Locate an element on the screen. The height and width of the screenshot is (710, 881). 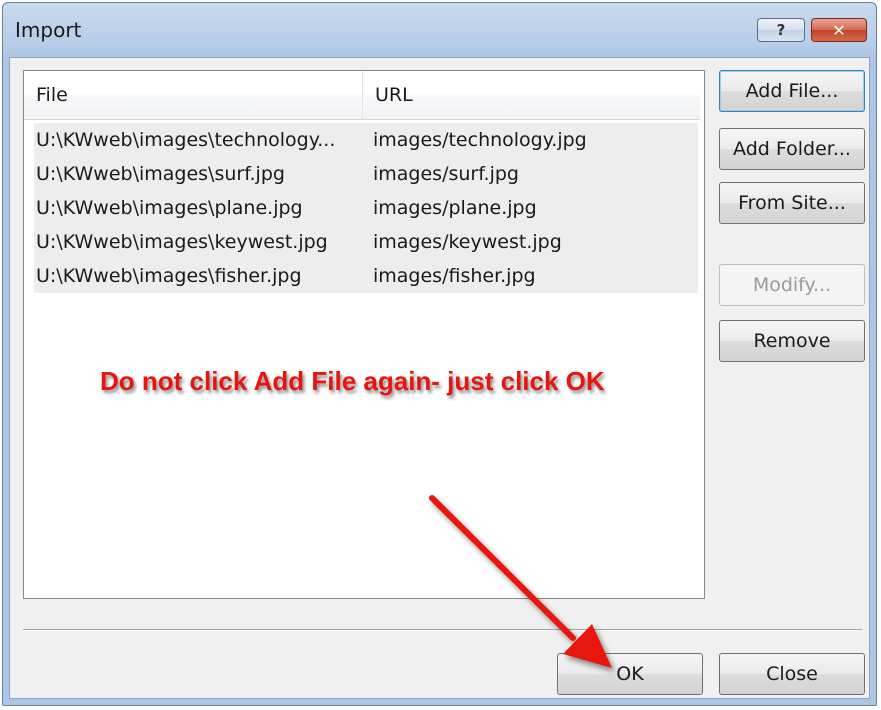
title-bar: Import ? ✕ is located at coordinates (439, 30).